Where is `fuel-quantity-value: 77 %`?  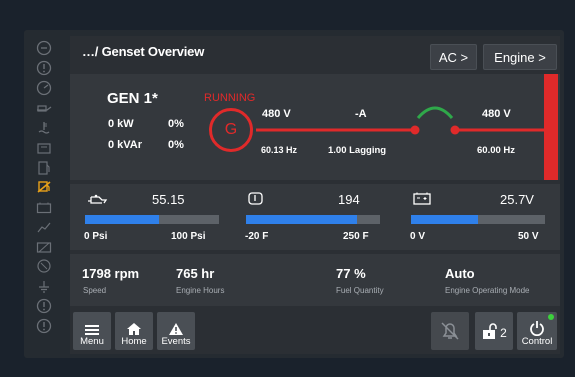 fuel-quantity-value: 77 % is located at coordinates (351, 273).